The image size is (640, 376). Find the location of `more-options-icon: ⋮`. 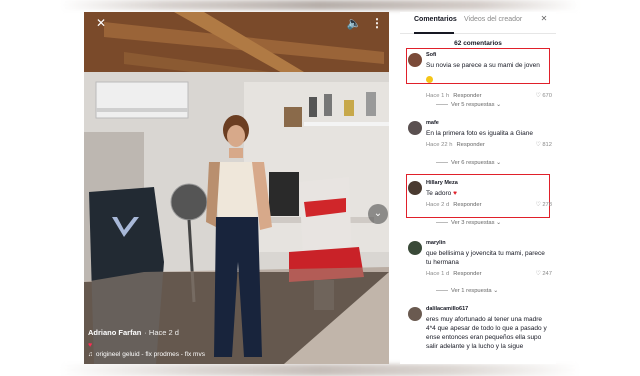

more-options-icon: ⋮ is located at coordinates (377, 23).